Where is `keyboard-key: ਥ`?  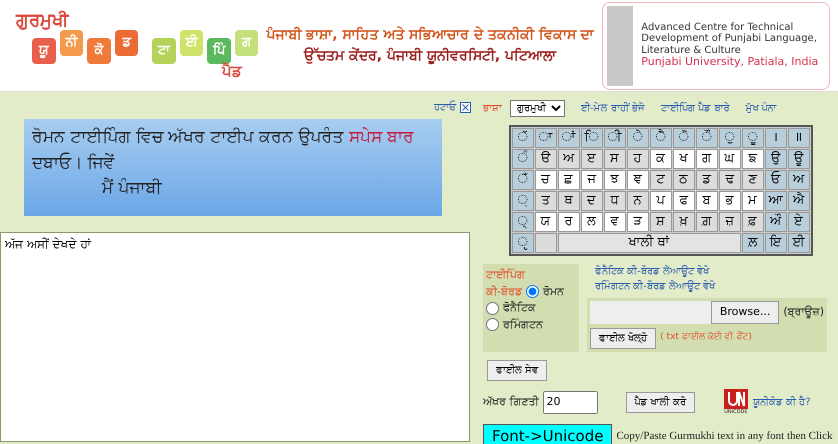
keyboard-key: ਥ is located at coordinates (569, 201).